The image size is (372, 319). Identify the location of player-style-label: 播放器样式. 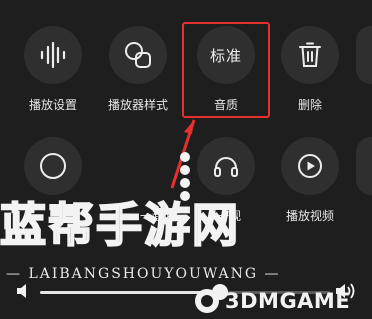
(137, 105).